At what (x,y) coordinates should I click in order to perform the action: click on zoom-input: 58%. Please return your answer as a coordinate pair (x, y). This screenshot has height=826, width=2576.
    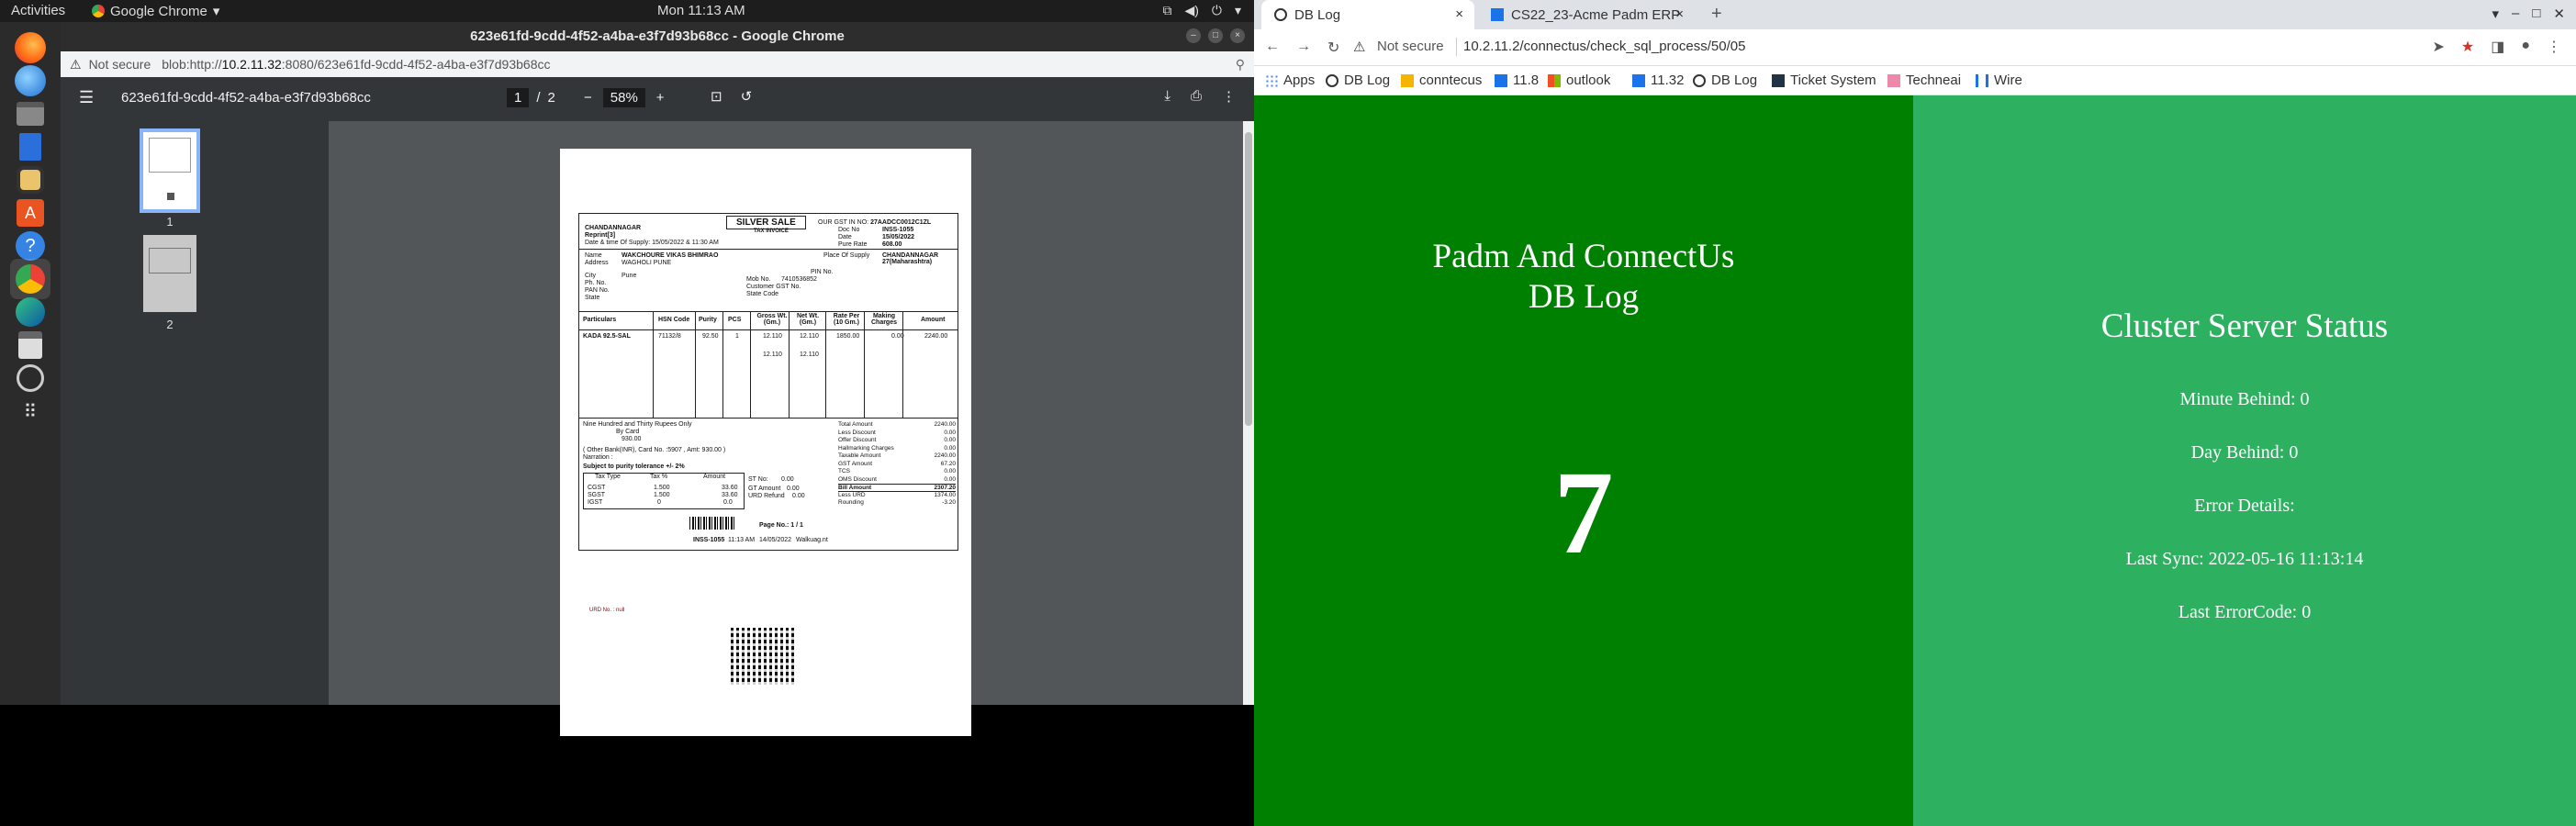
    Looking at the image, I should click on (623, 98).